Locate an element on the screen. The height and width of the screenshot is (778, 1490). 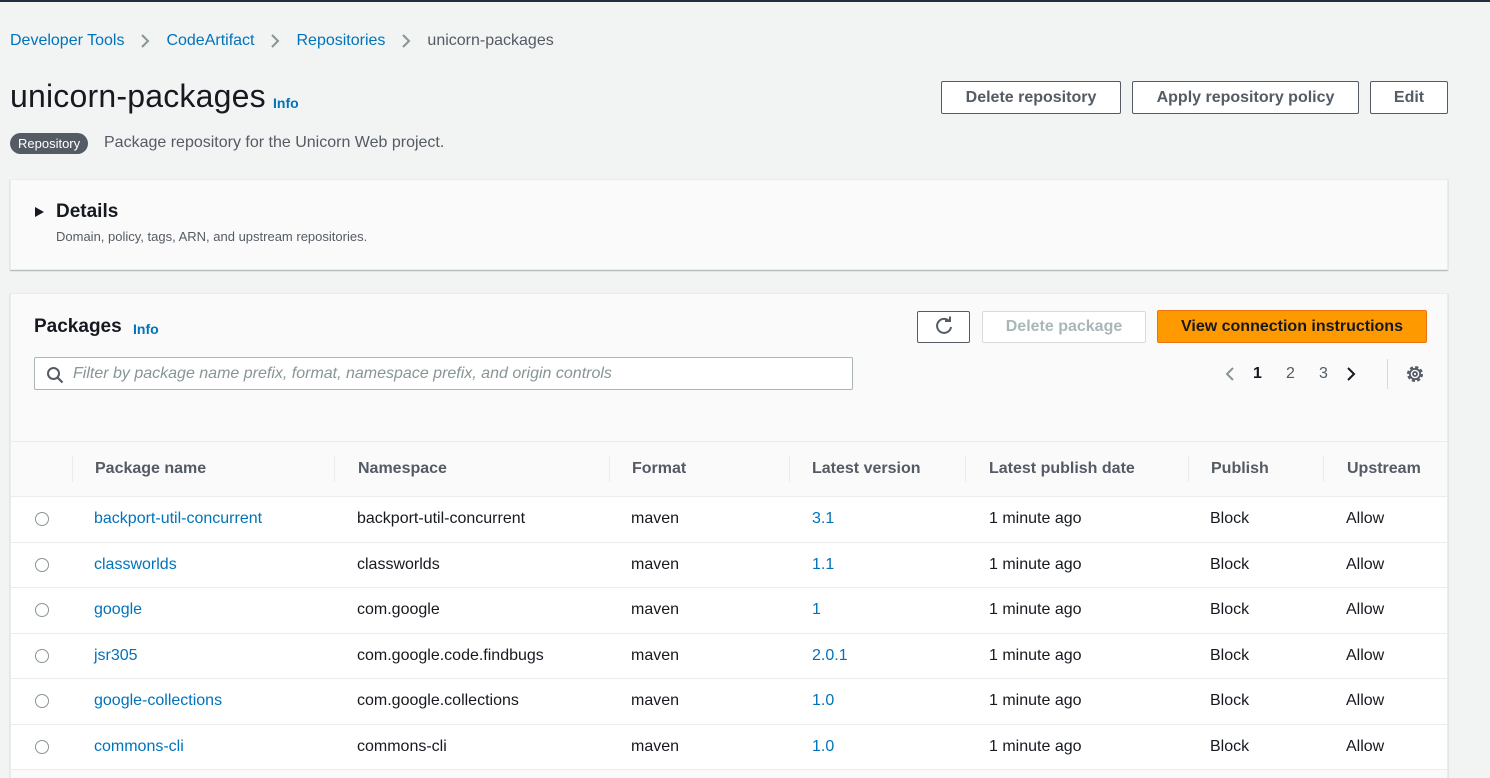
package-name-link: backport-util-concurrent is located at coordinates (178, 519).